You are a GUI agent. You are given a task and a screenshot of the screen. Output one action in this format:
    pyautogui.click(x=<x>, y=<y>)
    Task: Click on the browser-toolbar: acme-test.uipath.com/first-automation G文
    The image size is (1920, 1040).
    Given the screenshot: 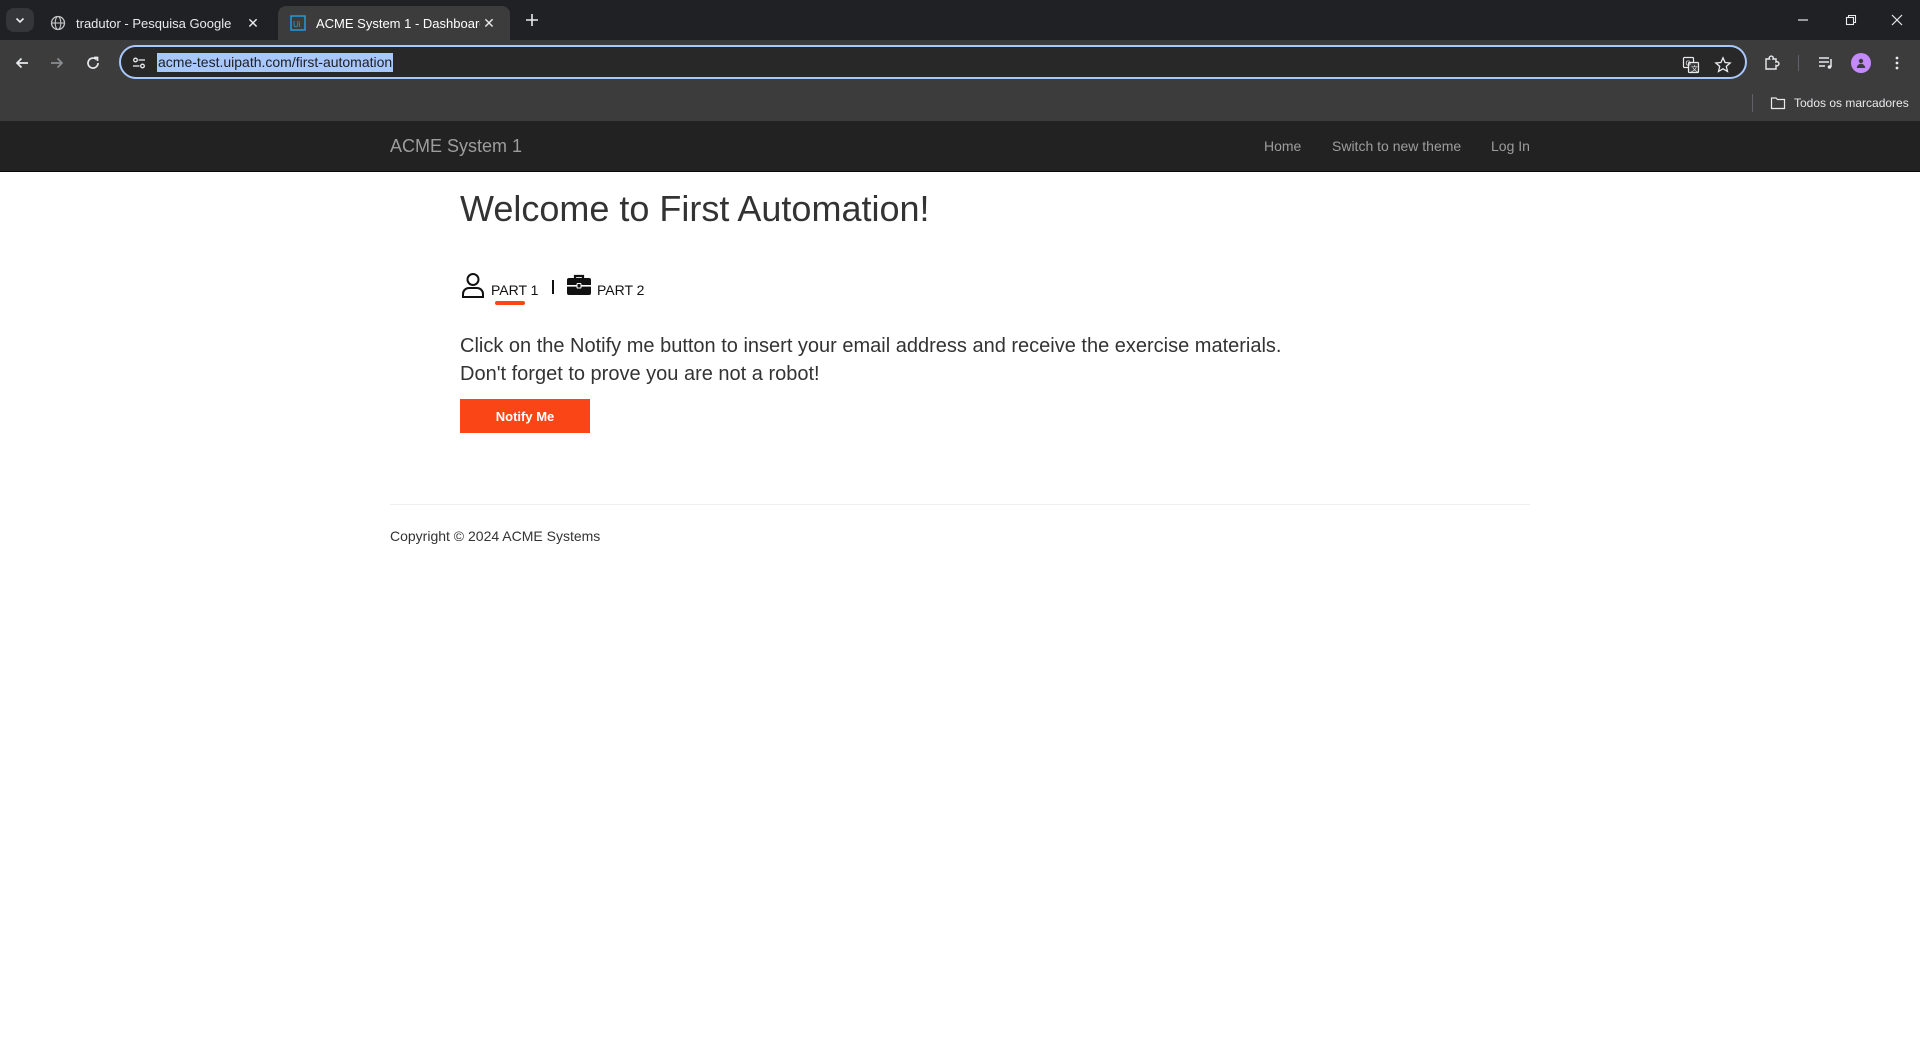 What is the action you would take?
    pyautogui.click(x=960, y=63)
    